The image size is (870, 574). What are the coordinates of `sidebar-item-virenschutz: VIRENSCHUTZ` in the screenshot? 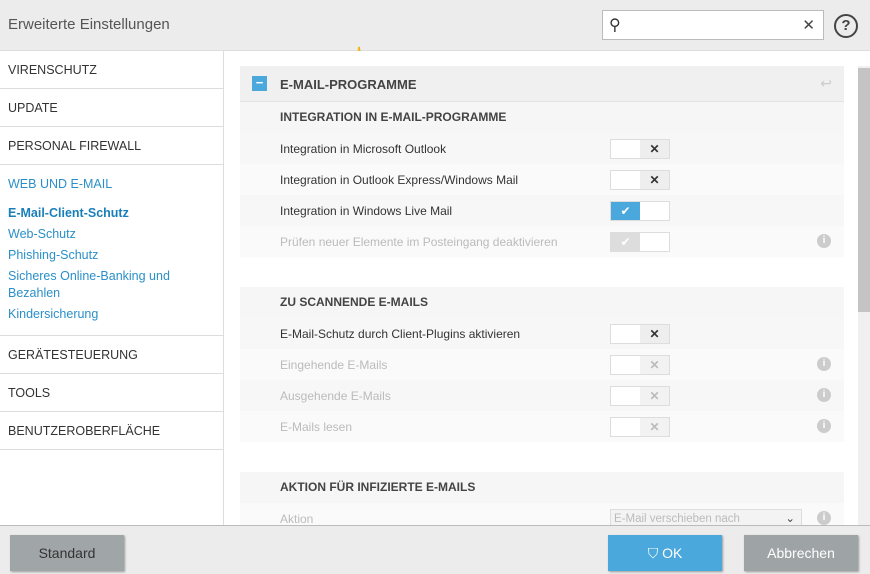 It's located at (111, 70).